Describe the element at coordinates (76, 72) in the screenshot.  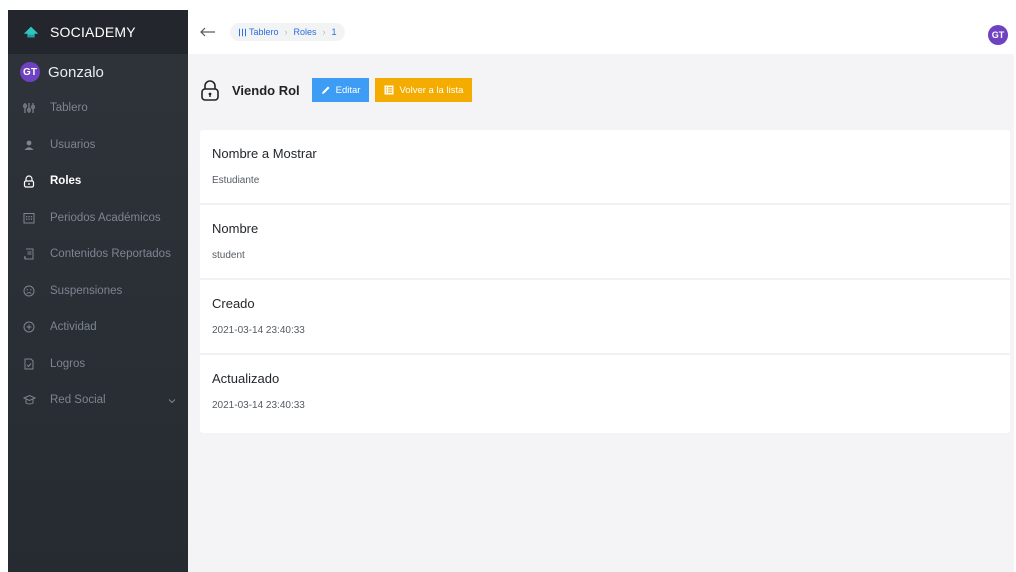
I see `user-name: Gonzalo` at that location.